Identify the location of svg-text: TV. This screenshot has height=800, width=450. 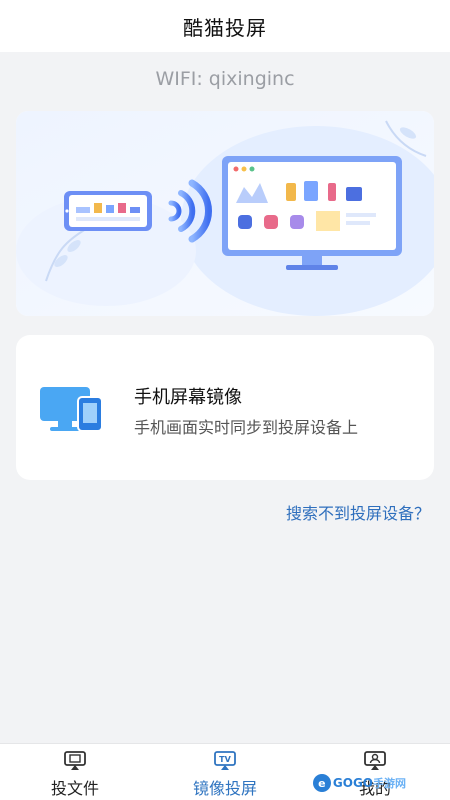
(225, 759).